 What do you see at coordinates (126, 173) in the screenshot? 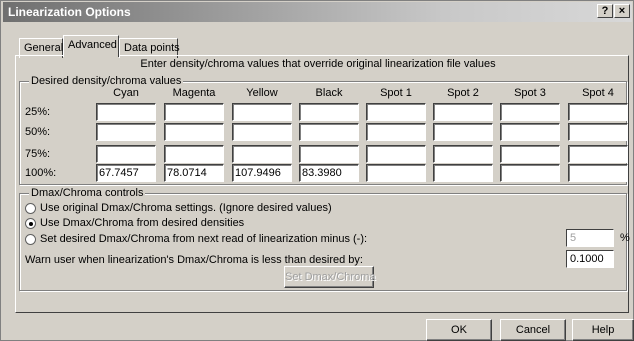
I see `density-input: 67.7457` at bounding box center [126, 173].